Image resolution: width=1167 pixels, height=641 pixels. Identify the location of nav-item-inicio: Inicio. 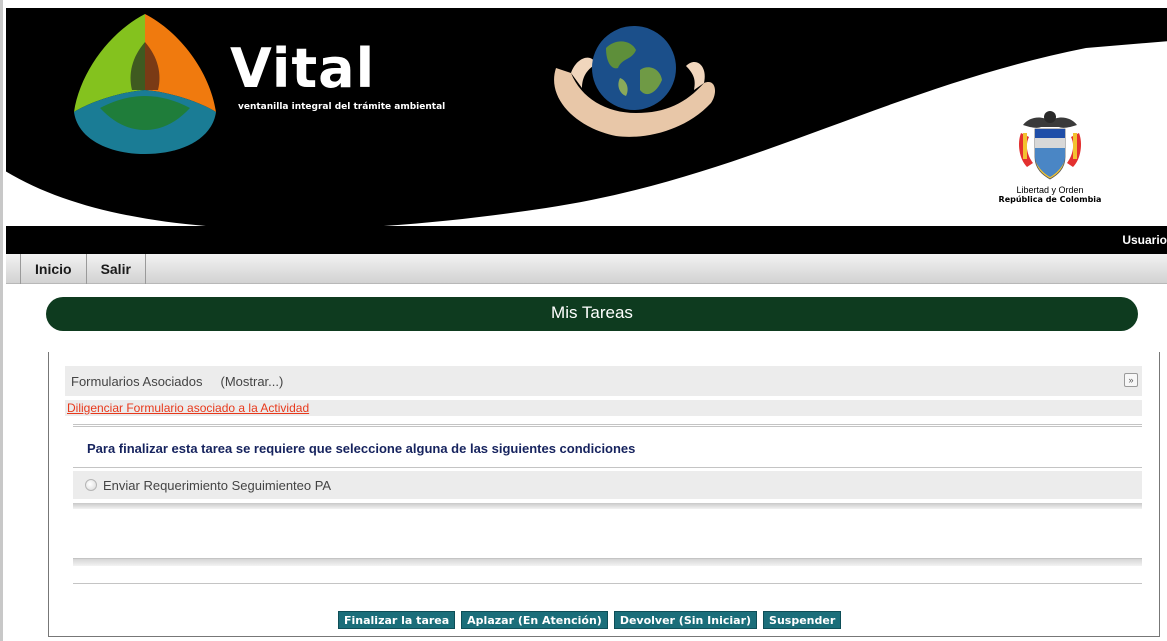
(53, 269).